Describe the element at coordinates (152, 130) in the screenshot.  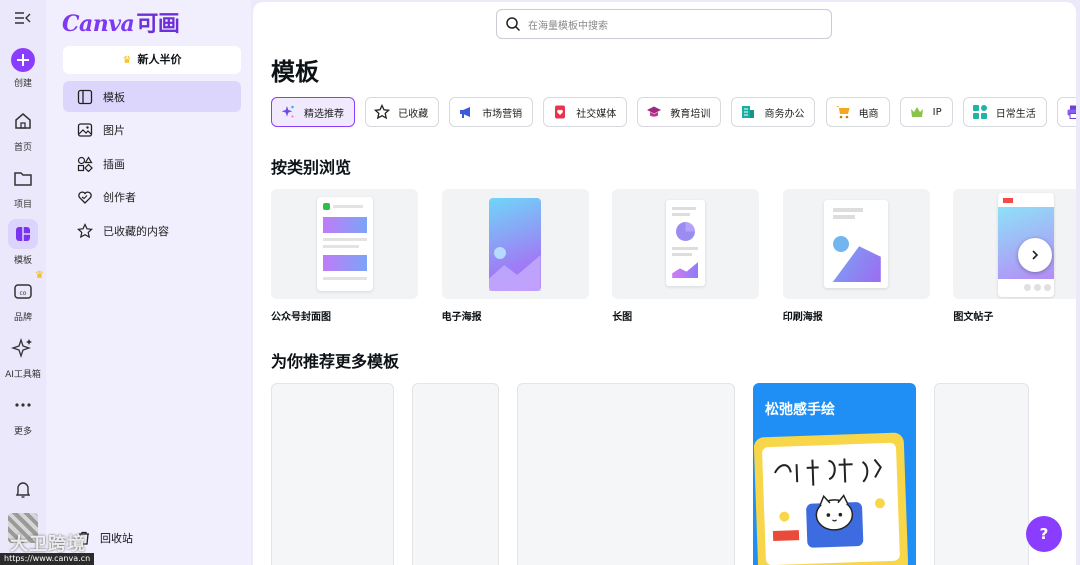
I see `sidebar-item-photos: 图片` at that location.